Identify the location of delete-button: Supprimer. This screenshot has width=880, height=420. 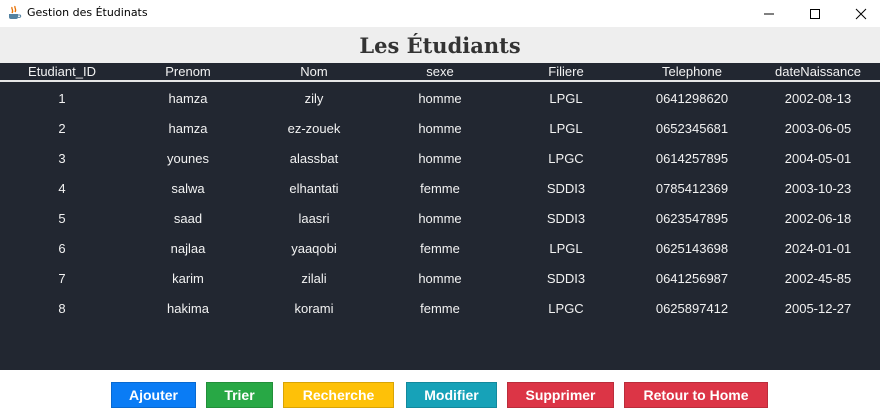
(560, 395).